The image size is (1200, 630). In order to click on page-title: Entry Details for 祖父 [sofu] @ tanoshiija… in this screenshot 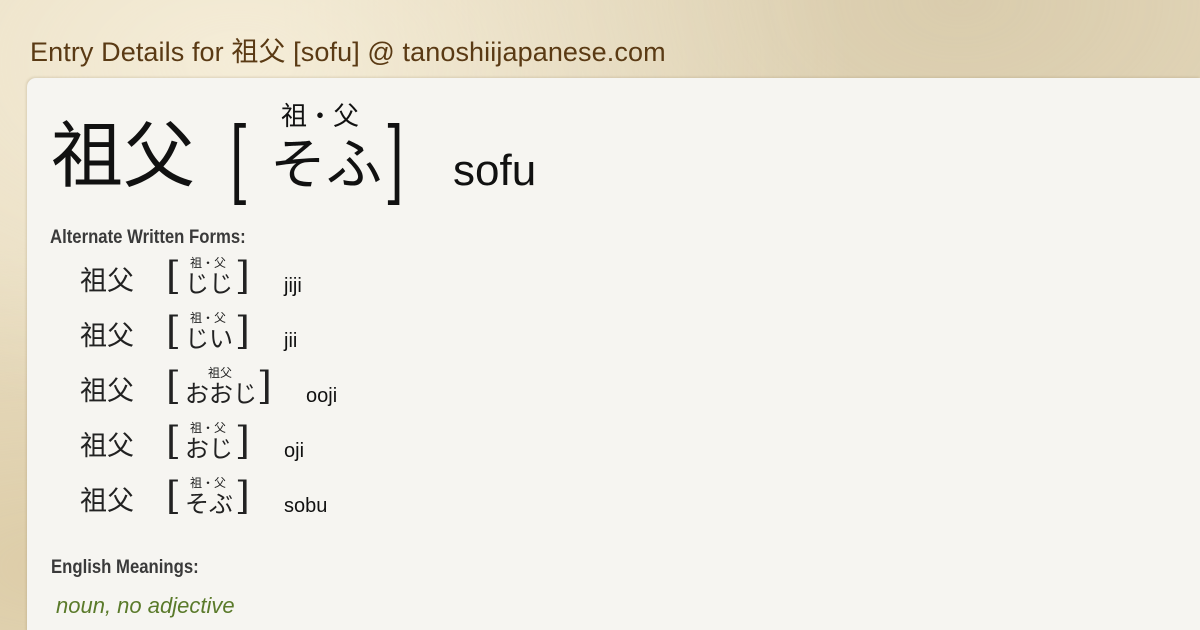, I will do `click(348, 52)`.